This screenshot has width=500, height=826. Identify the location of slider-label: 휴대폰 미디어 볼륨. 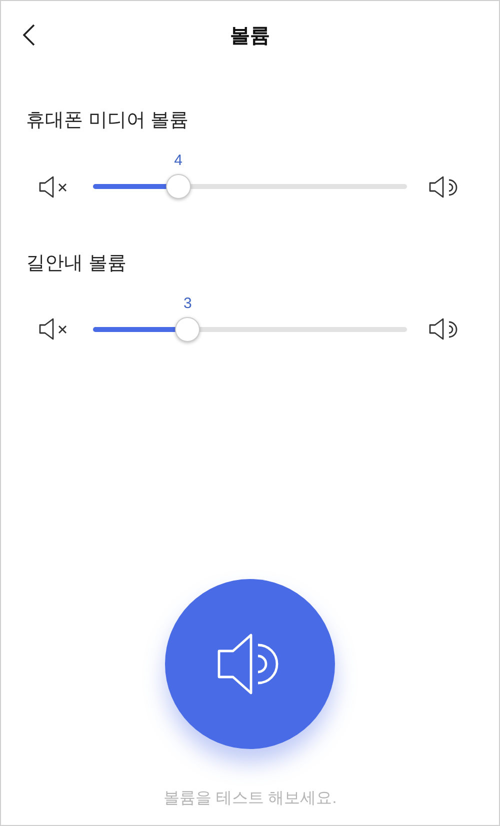
(108, 121).